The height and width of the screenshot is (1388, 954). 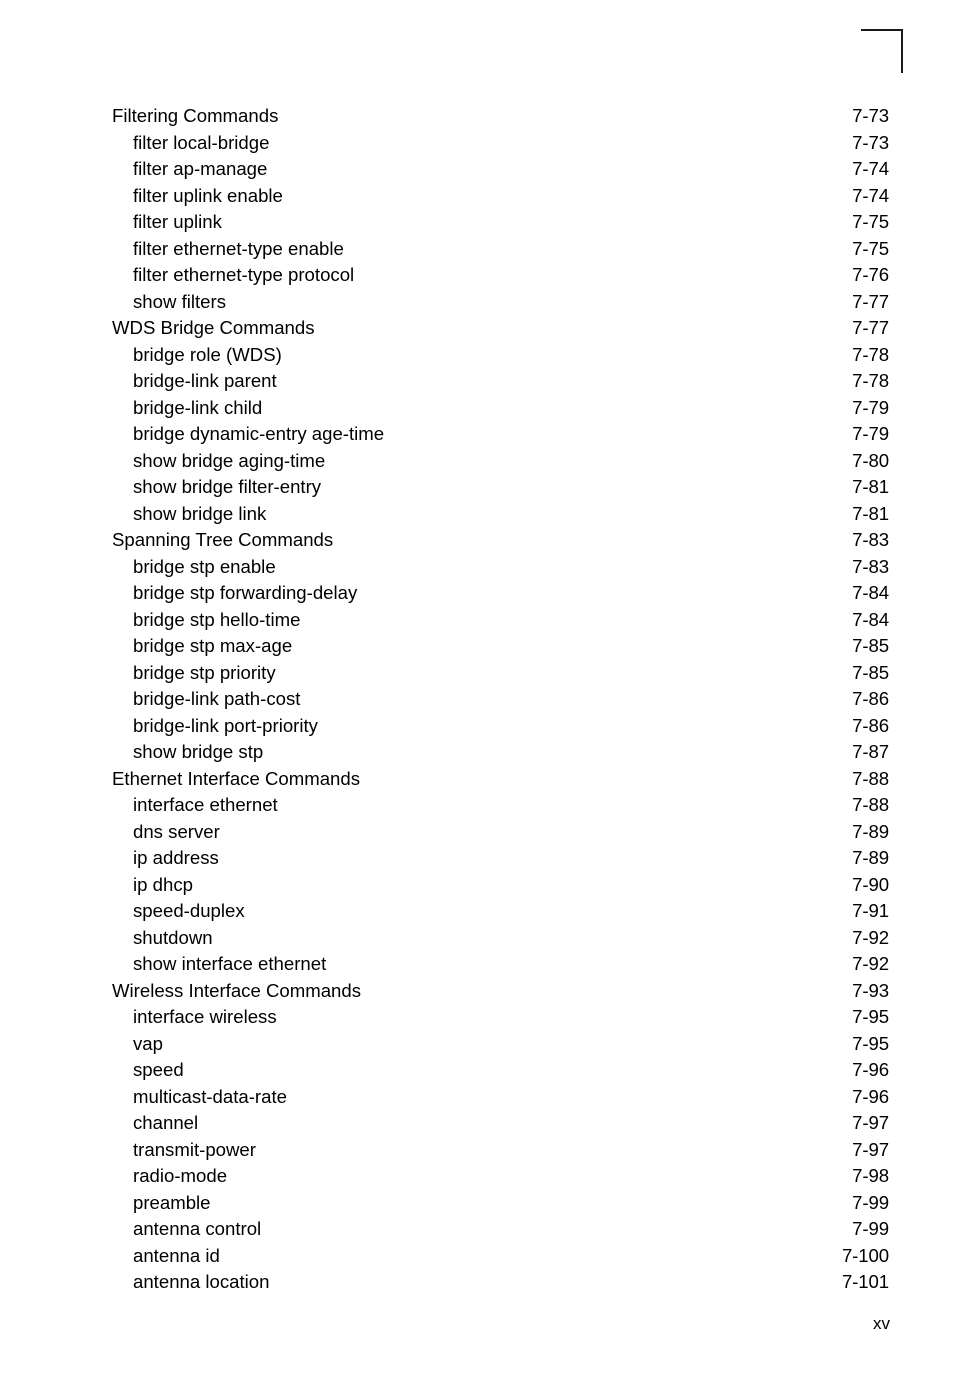 I want to click on toc-entry-row: shutdown 7-92, so click(x=500, y=938).